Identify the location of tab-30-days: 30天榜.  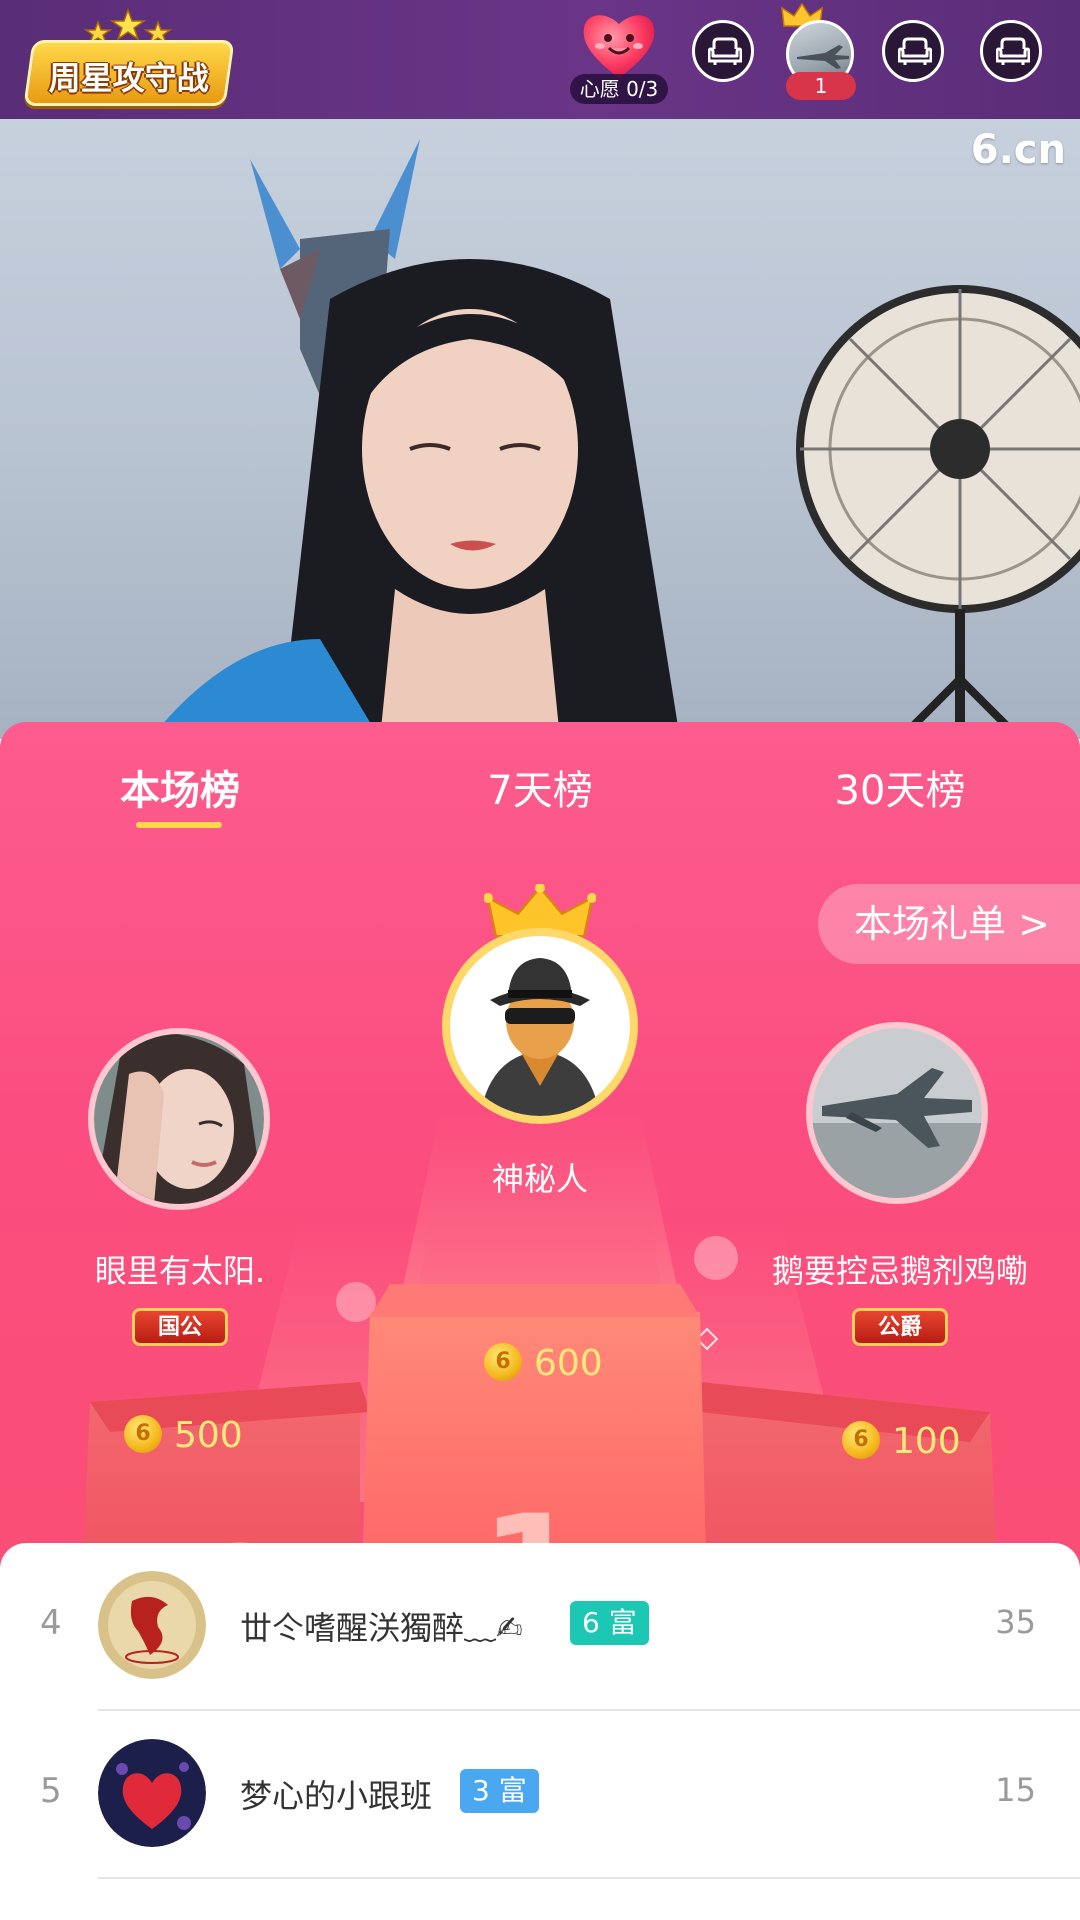
(900, 787).